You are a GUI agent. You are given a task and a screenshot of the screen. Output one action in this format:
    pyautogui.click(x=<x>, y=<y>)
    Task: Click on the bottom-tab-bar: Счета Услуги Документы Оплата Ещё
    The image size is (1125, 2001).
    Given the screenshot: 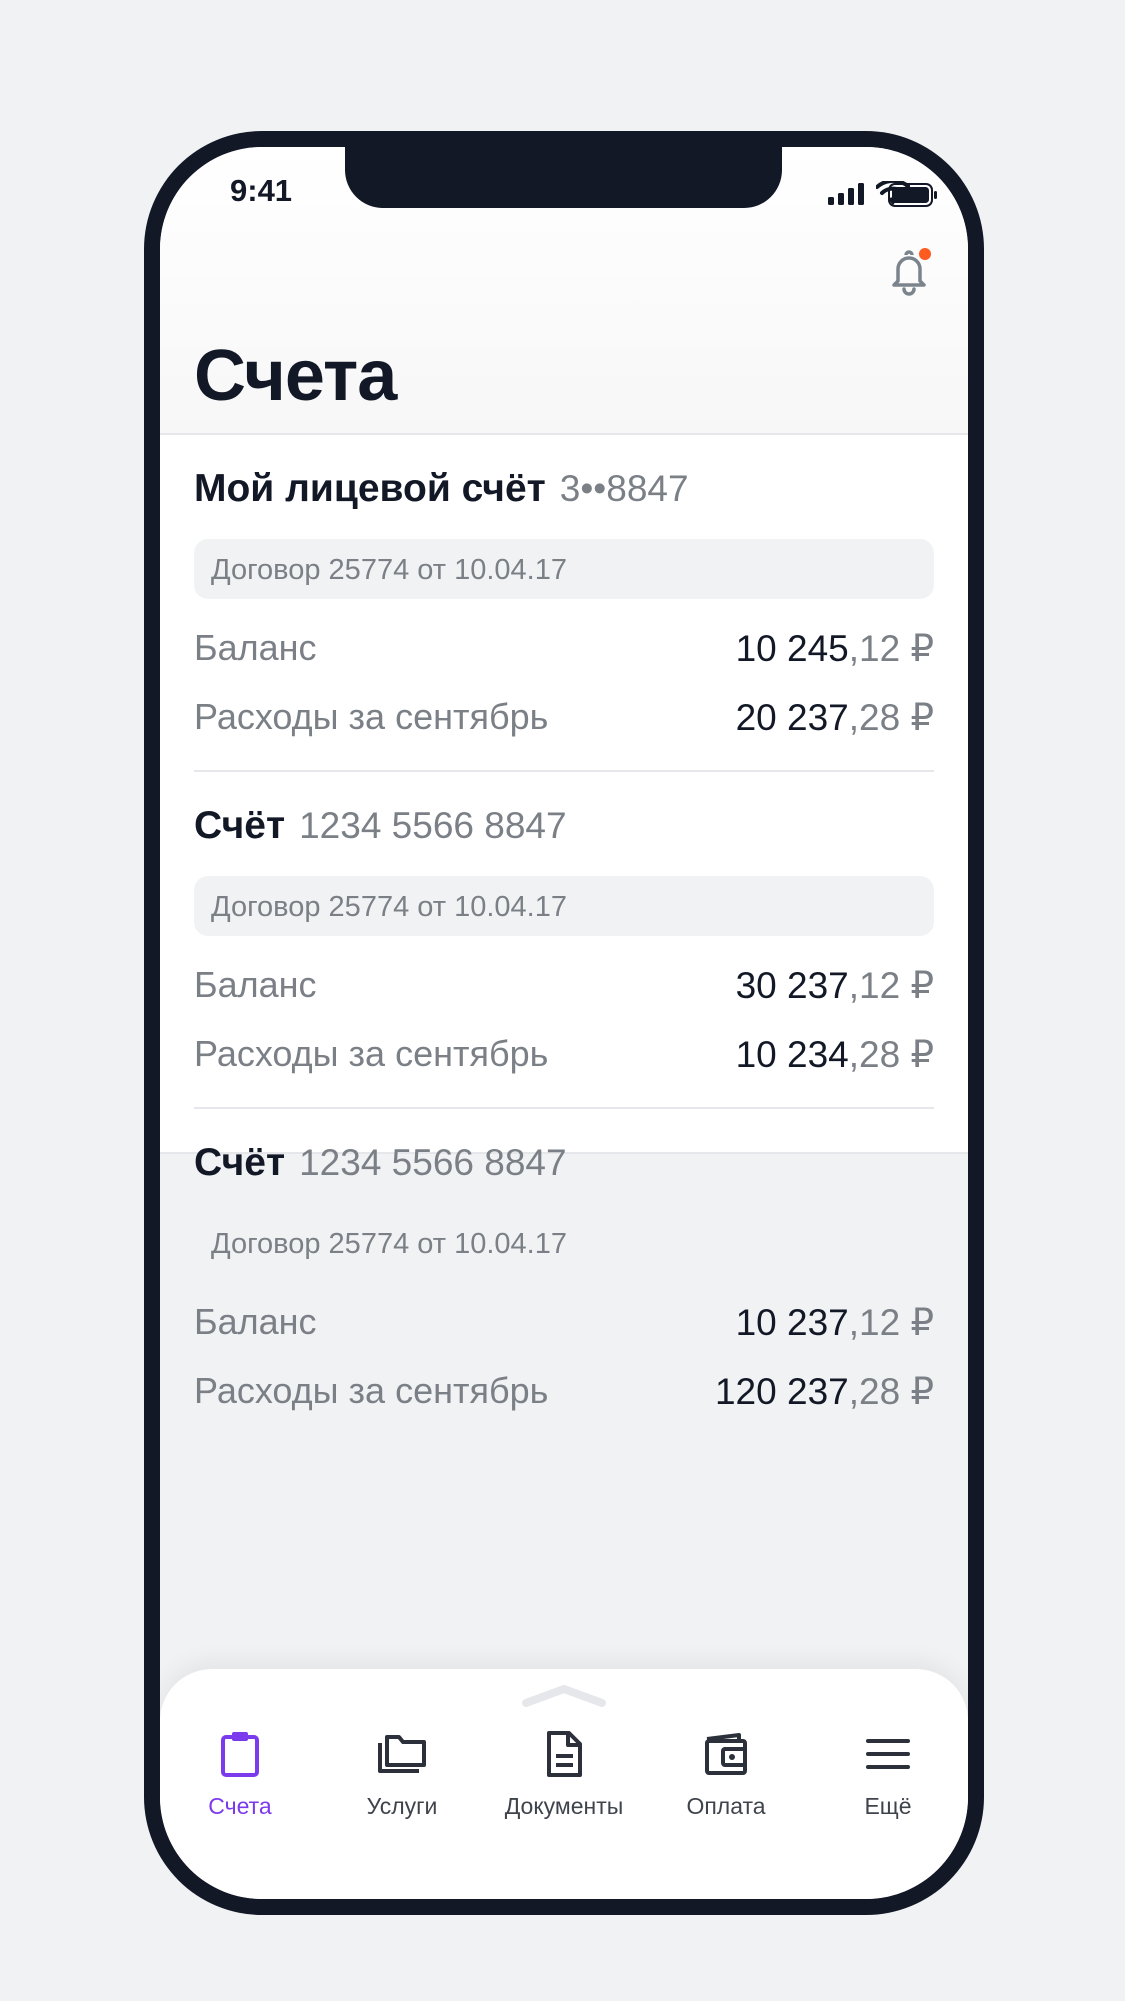 What is the action you would take?
    pyautogui.click(x=564, y=1784)
    